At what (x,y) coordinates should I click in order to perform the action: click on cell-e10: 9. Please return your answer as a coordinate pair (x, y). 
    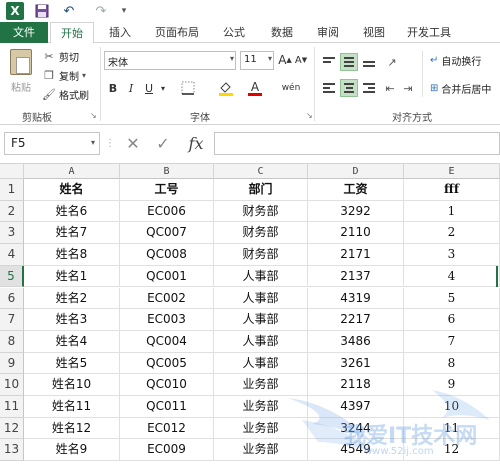
    Looking at the image, I should click on (452, 385).